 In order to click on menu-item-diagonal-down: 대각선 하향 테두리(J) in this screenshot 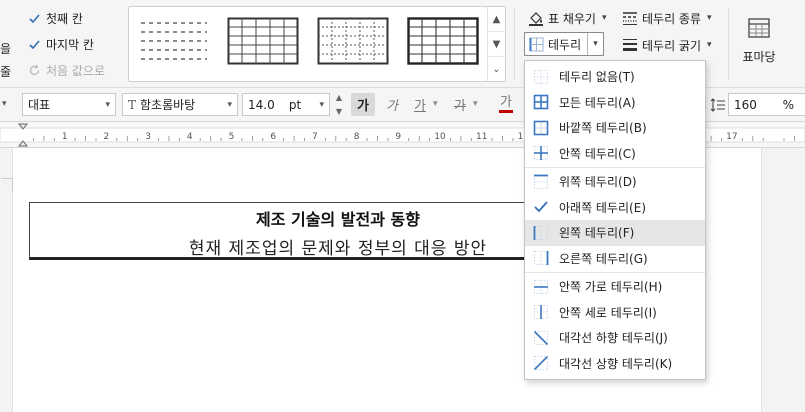, I will do `click(615, 338)`.